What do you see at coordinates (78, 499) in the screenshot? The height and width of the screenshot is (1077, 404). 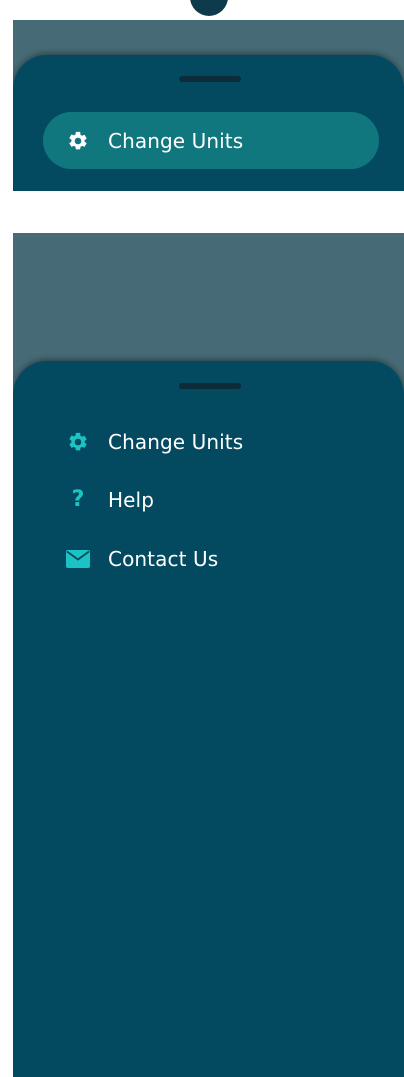 I see `question-icon: ?` at bounding box center [78, 499].